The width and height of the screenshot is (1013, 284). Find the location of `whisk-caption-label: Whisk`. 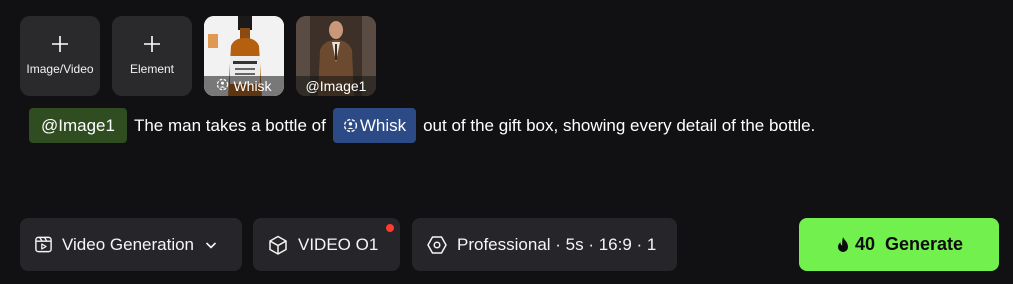

whisk-caption-label: Whisk is located at coordinates (252, 86).